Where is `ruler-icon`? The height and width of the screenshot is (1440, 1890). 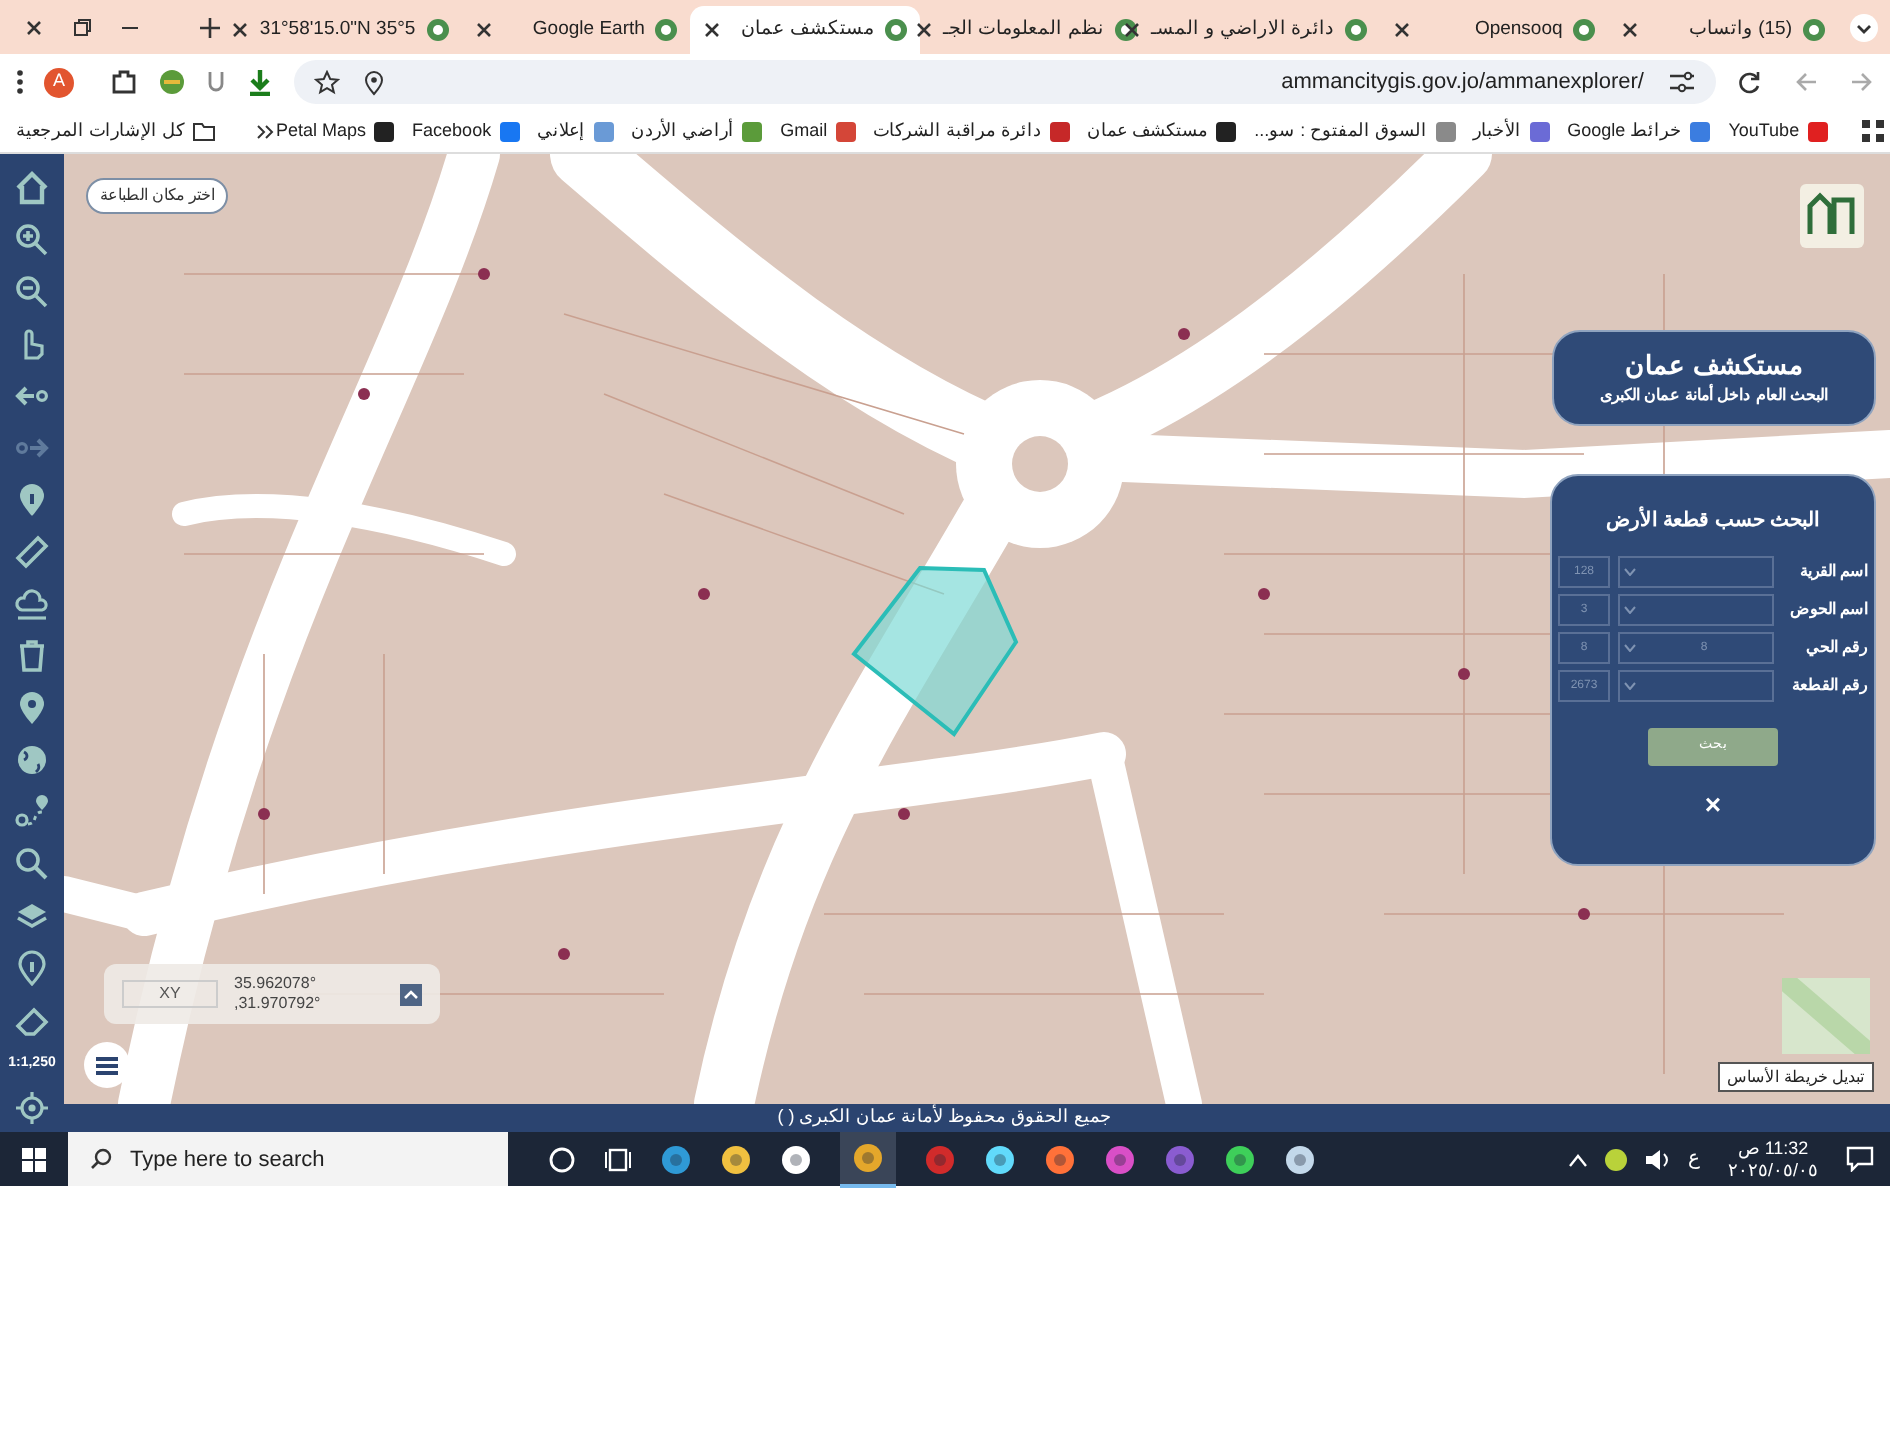 ruler-icon is located at coordinates (32, 552).